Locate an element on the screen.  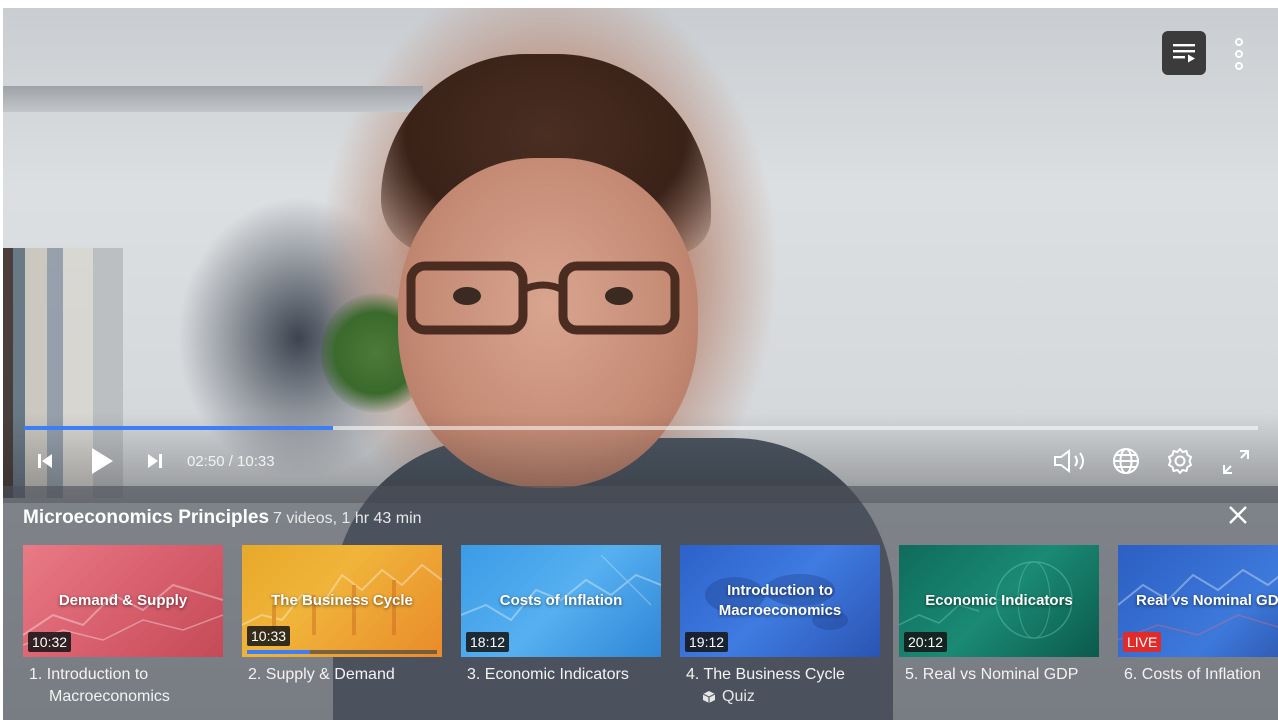
close-playlist-button is located at coordinates (1238, 515).